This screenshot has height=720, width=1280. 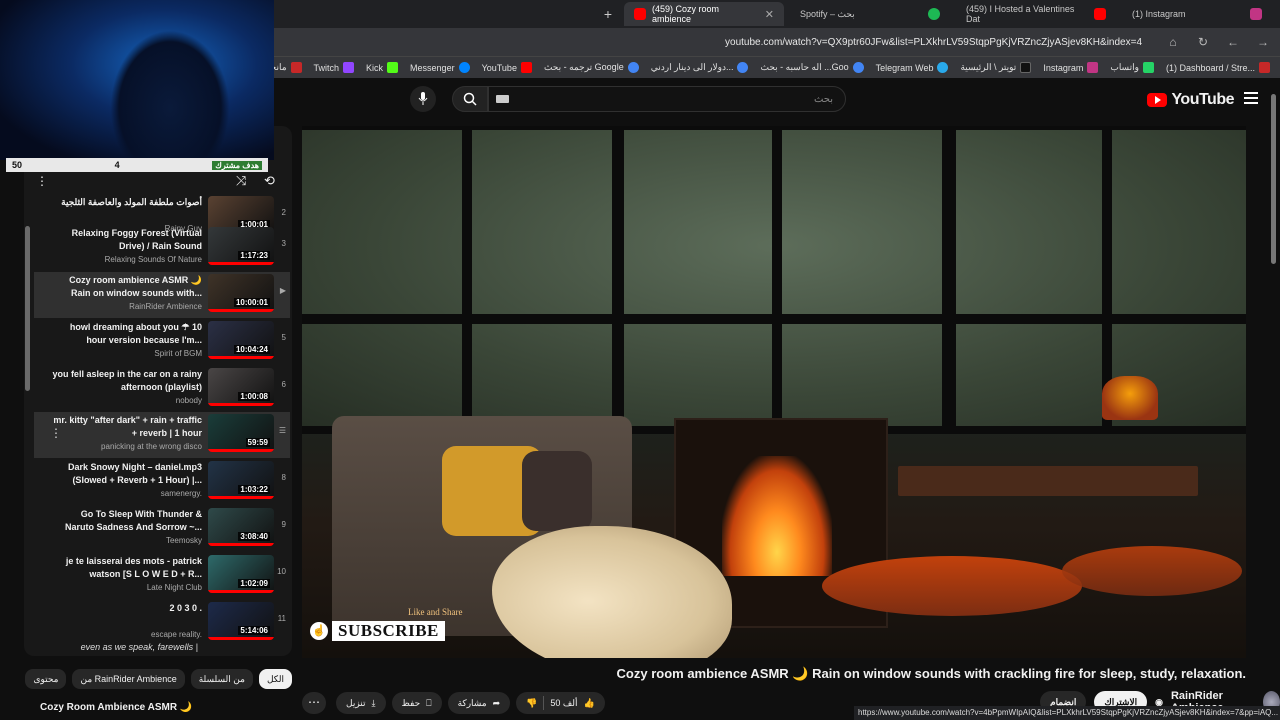 I want to click on next-video-title: Cozy Room Ambience ASMR 🌙, so click(x=116, y=707).